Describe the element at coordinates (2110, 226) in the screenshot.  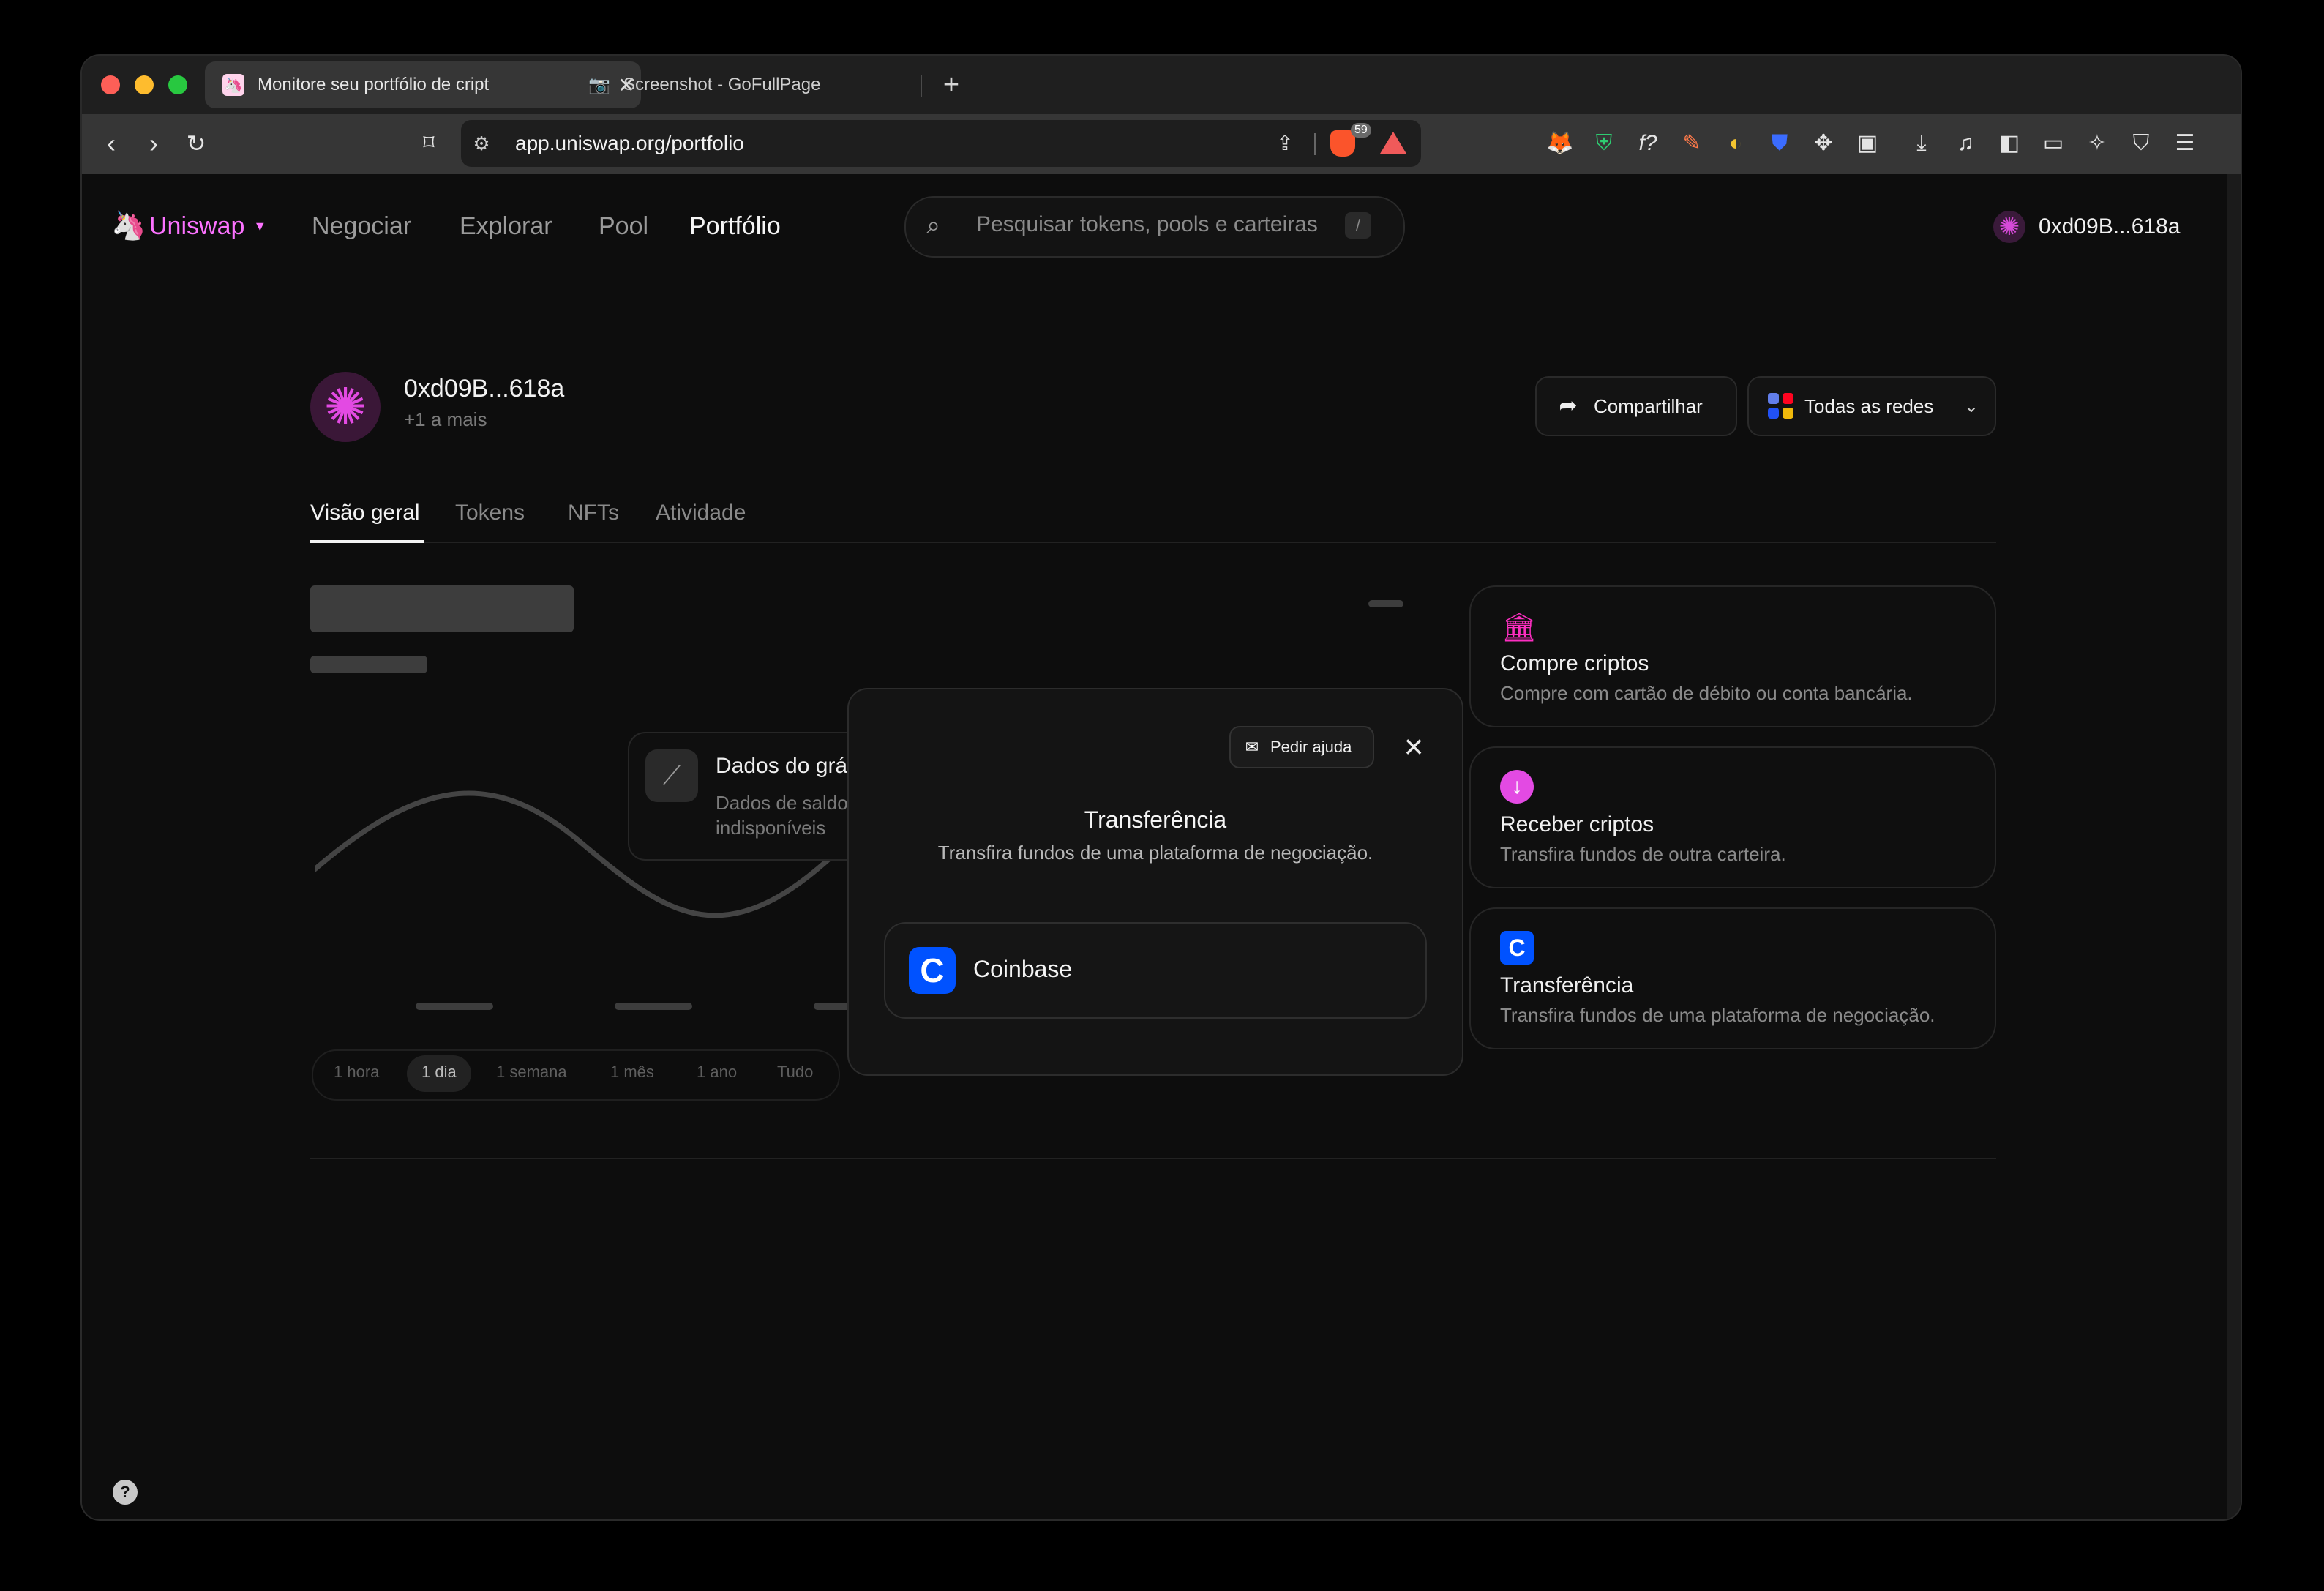
I see `account-address: 0xd09B...618a` at that location.